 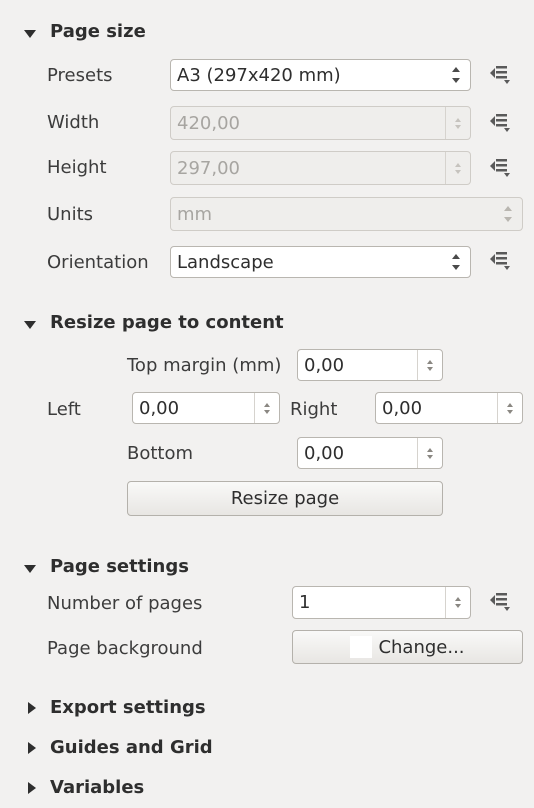 What do you see at coordinates (324, 453) in the screenshot?
I see `bottom-margin-value: 0,00` at bounding box center [324, 453].